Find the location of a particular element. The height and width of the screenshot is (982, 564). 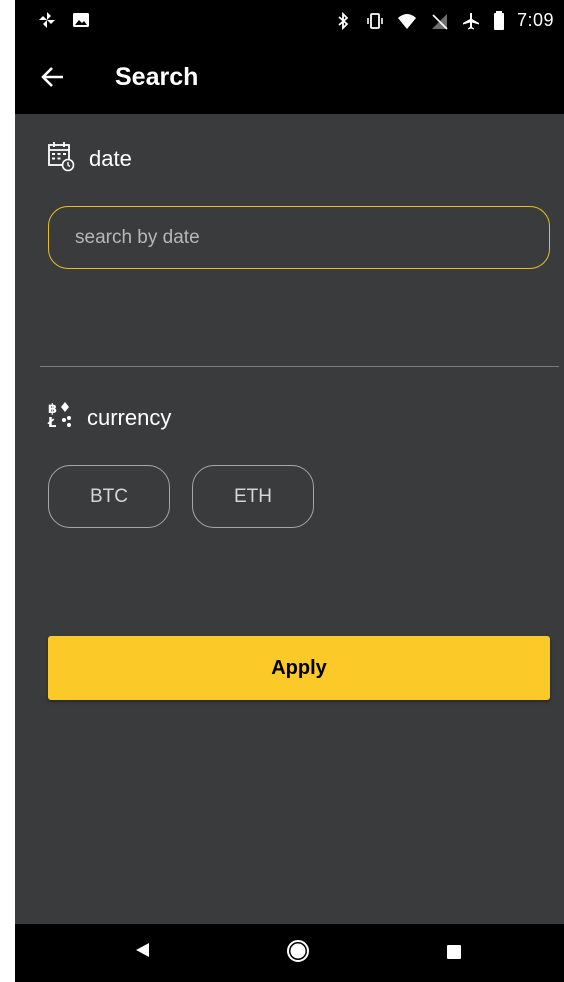

currency-label: currency is located at coordinates (129, 417).